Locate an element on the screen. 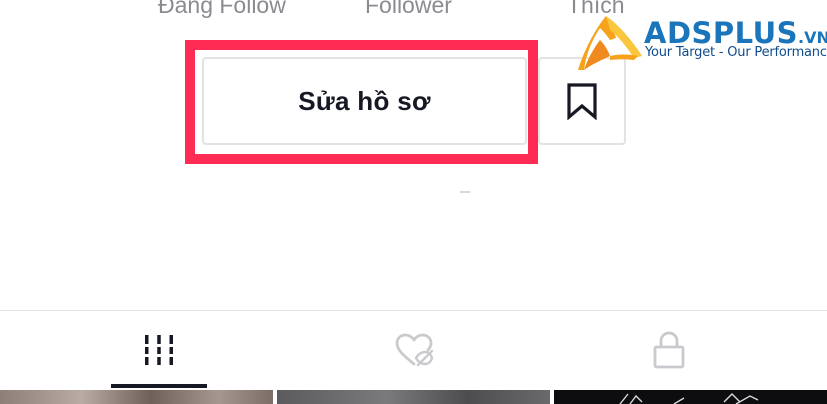 The image size is (827, 404). edit-profile-button: Sửa hồ sơ is located at coordinates (364, 101).